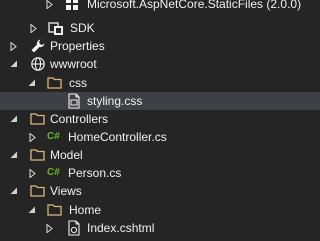 The width and height of the screenshot is (320, 241). I want to click on tree-item-model-folder: Model, so click(160, 155).